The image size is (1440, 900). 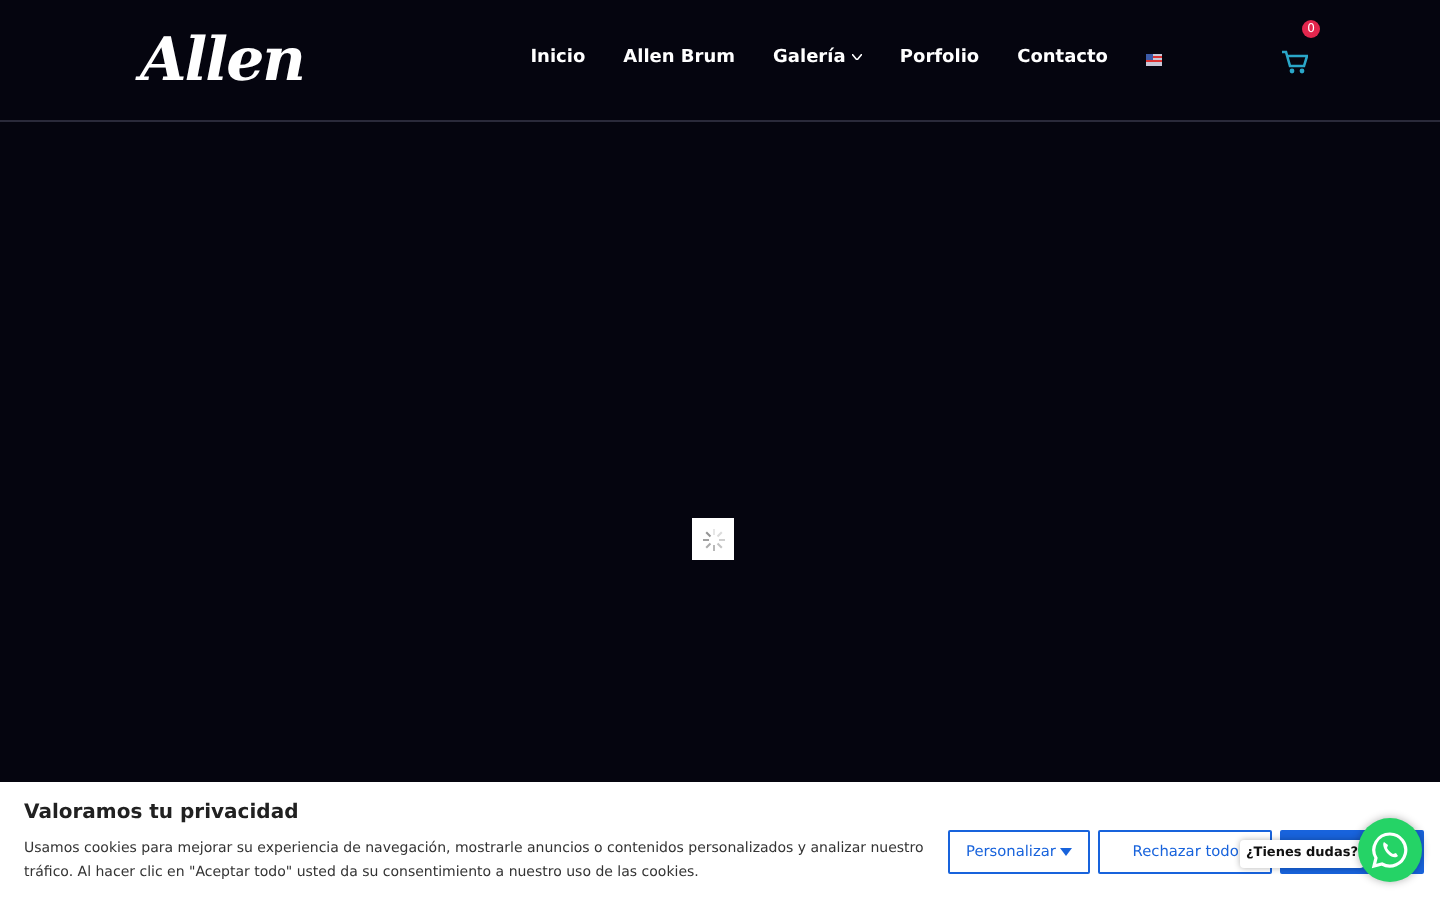 What do you see at coordinates (679, 60) in the screenshot?
I see `nav-link: Allen Brum` at bounding box center [679, 60].